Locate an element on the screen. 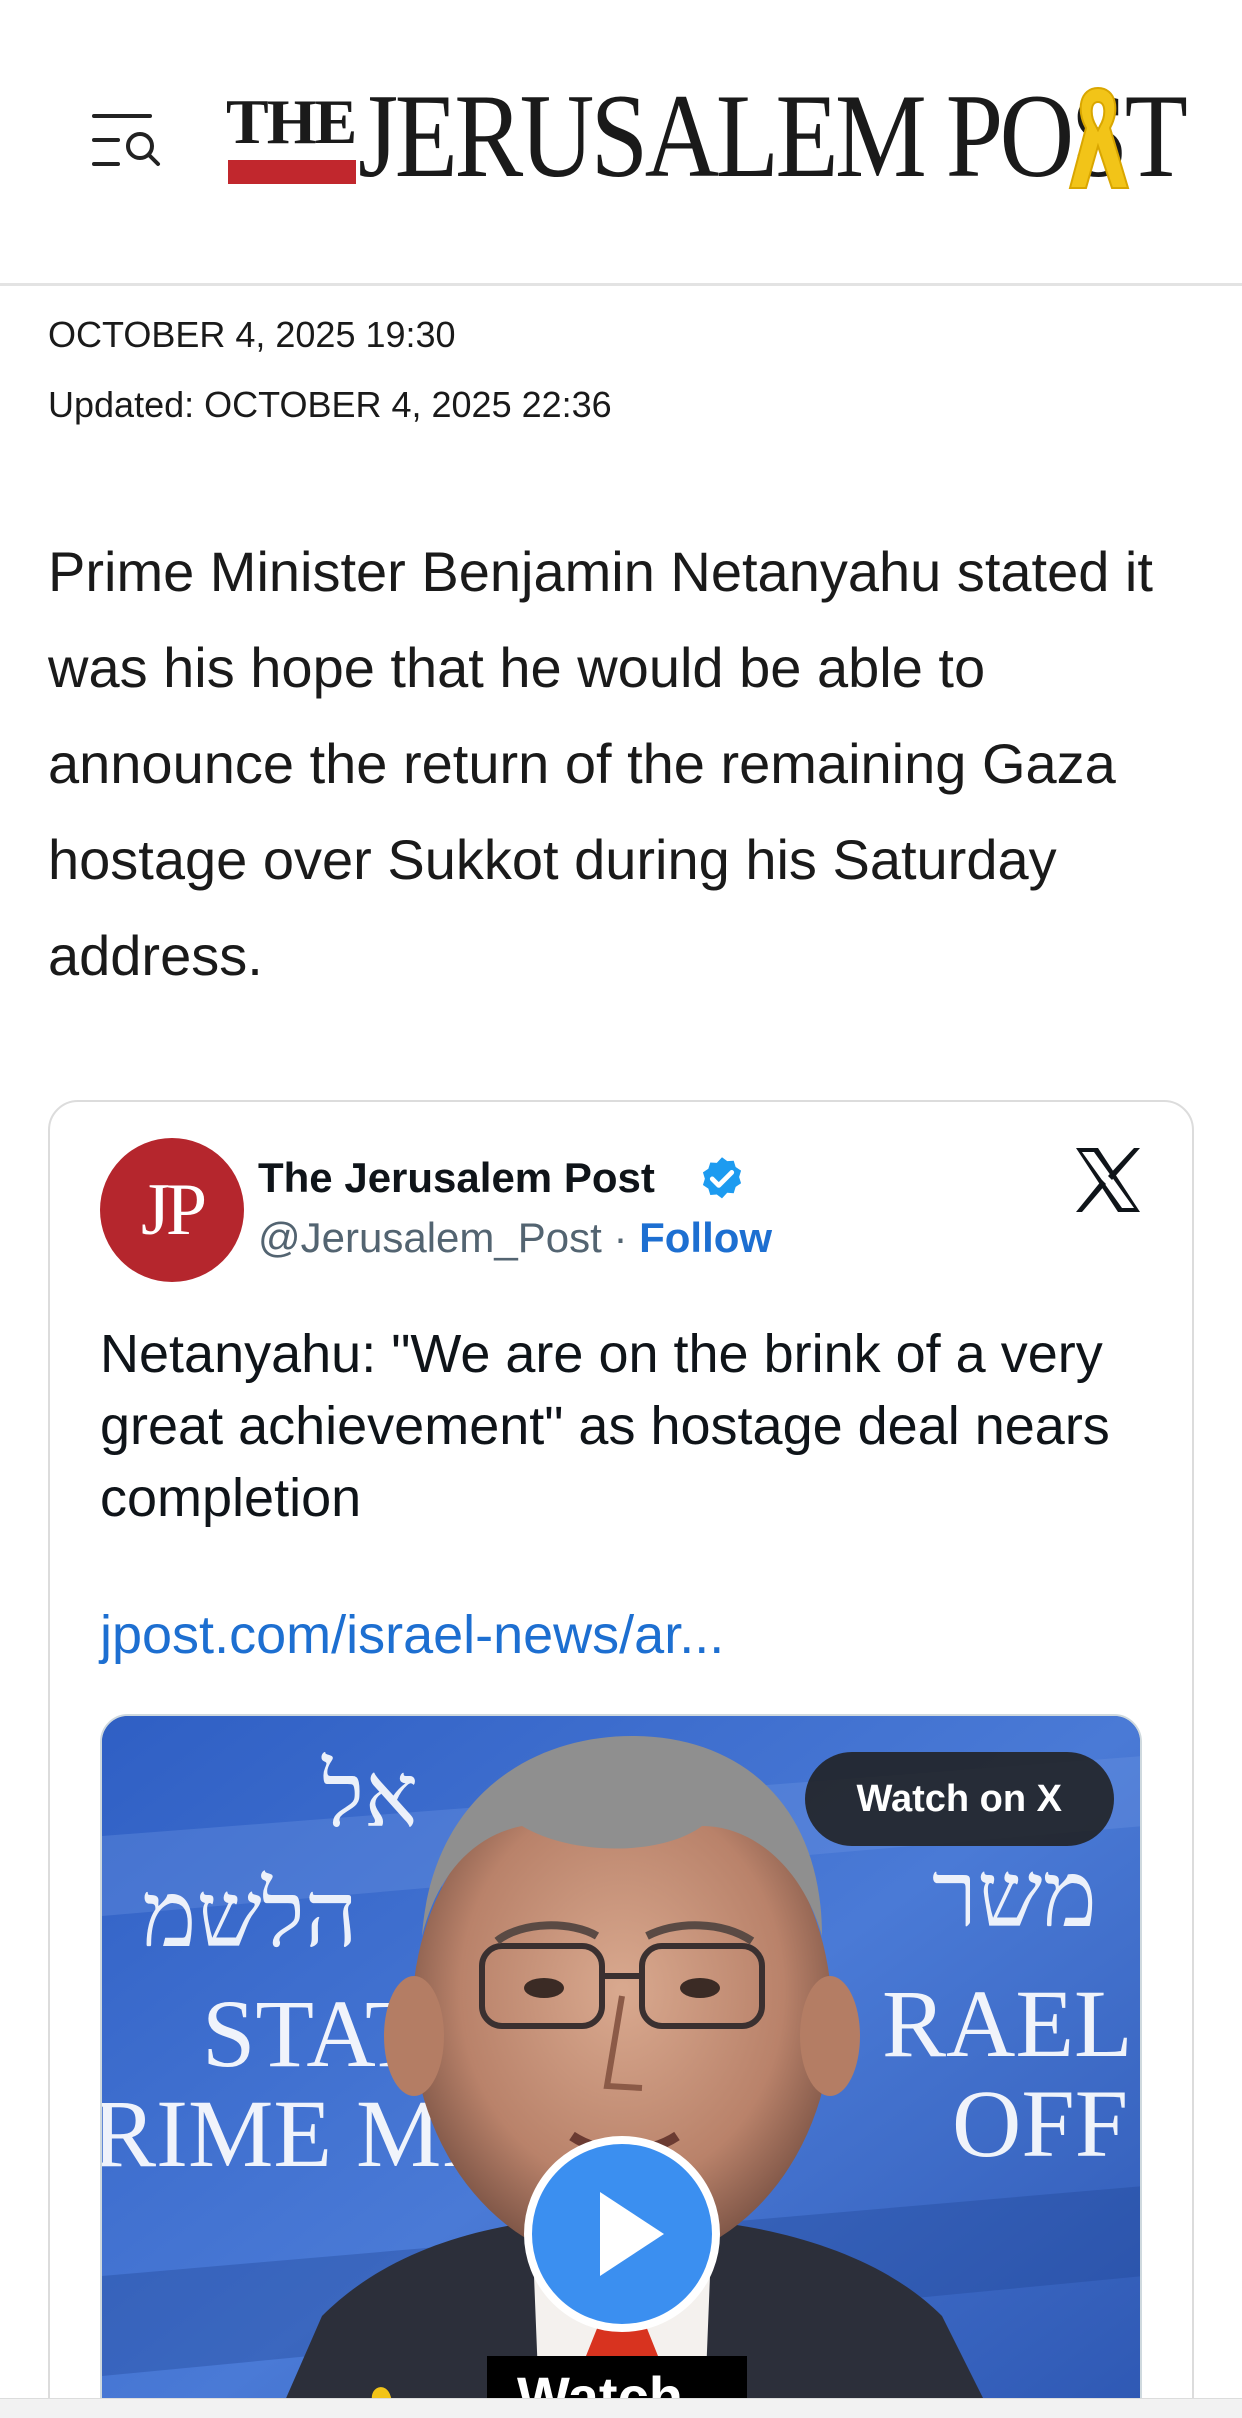 The image size is (1242, 2418). tweet-author-name: The Jerusalem Post is located at coordinates (456, 1178).